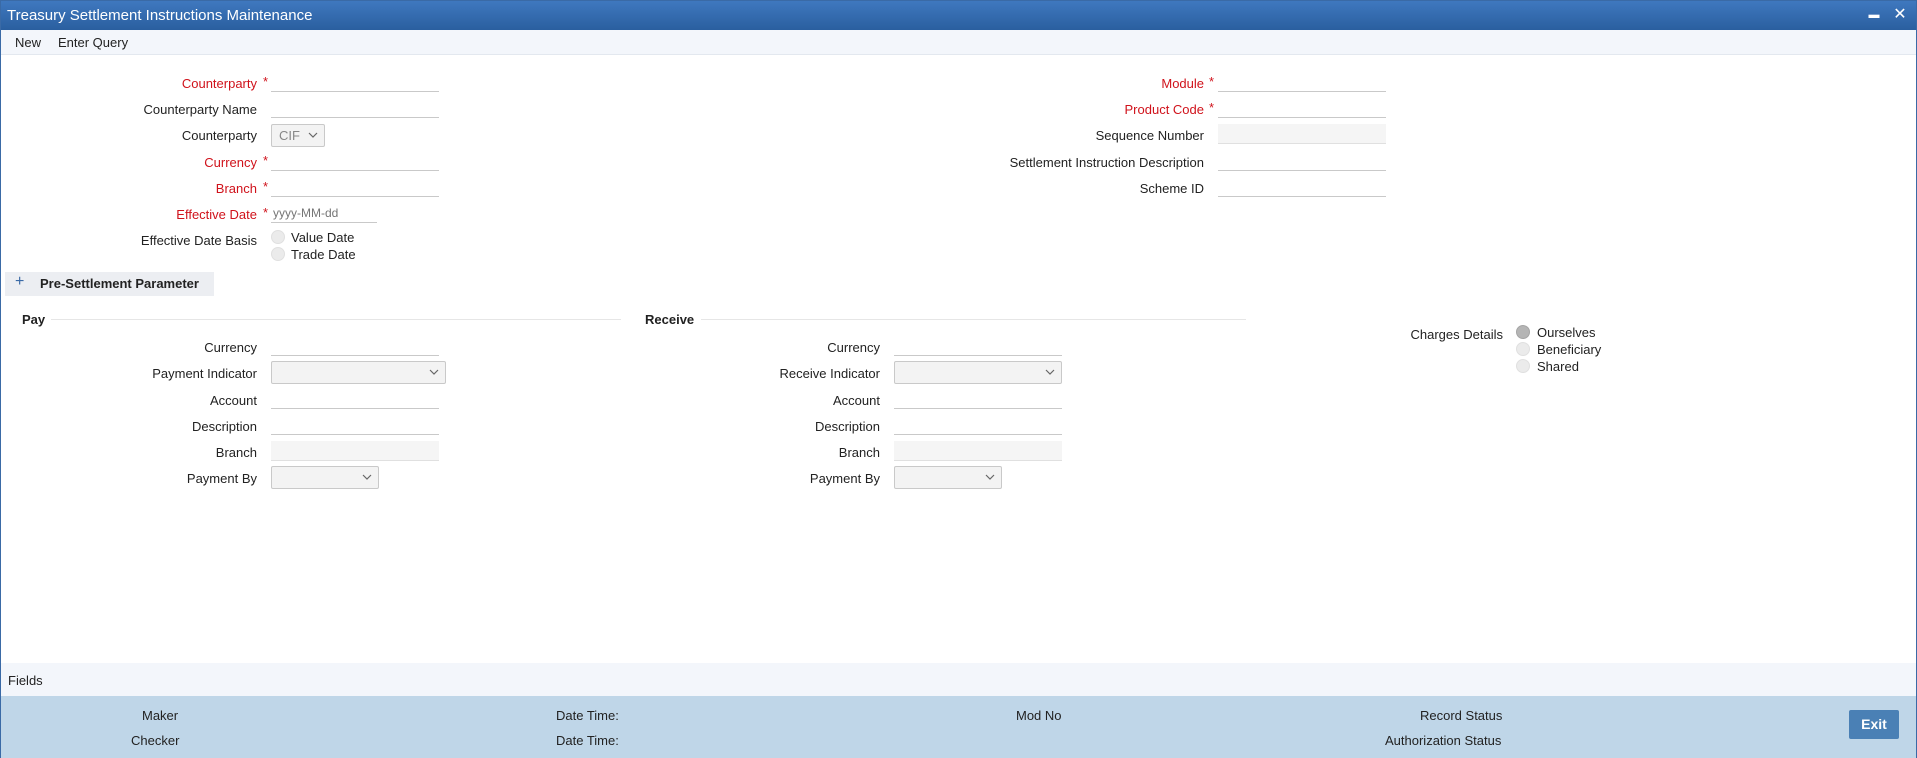 The image size is (1917, 758). Describe the element at coordinates (355, 187) in the screenshot. I see `branch-input` at that location.